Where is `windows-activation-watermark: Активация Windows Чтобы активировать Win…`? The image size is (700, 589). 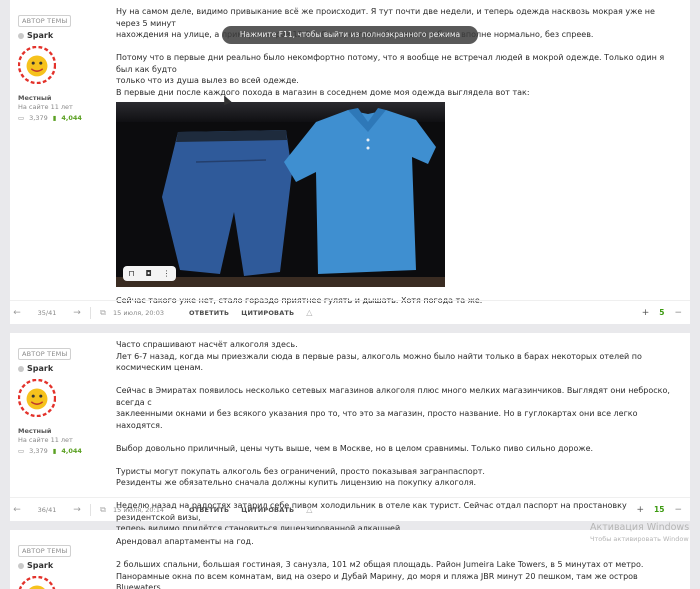 windows-activation-watermark: Активация Windows Чтобы активировать Win… is located at coordinates (645, 532).